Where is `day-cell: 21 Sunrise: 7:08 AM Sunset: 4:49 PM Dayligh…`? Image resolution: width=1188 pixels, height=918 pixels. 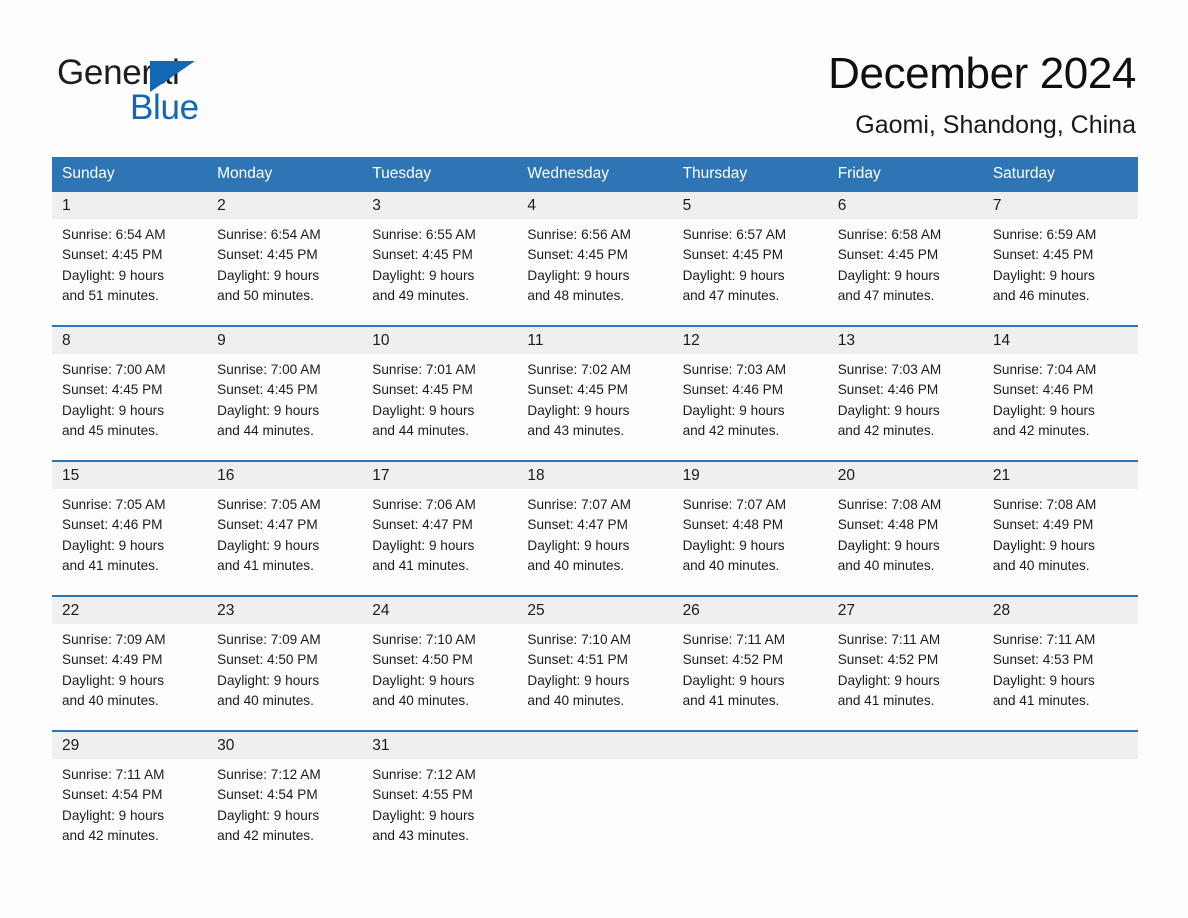 day-cell: 21 Sunrise: 7:08 AM Sunset: 4:49 PM Dayligh… is located at coordinates (1060, 523).